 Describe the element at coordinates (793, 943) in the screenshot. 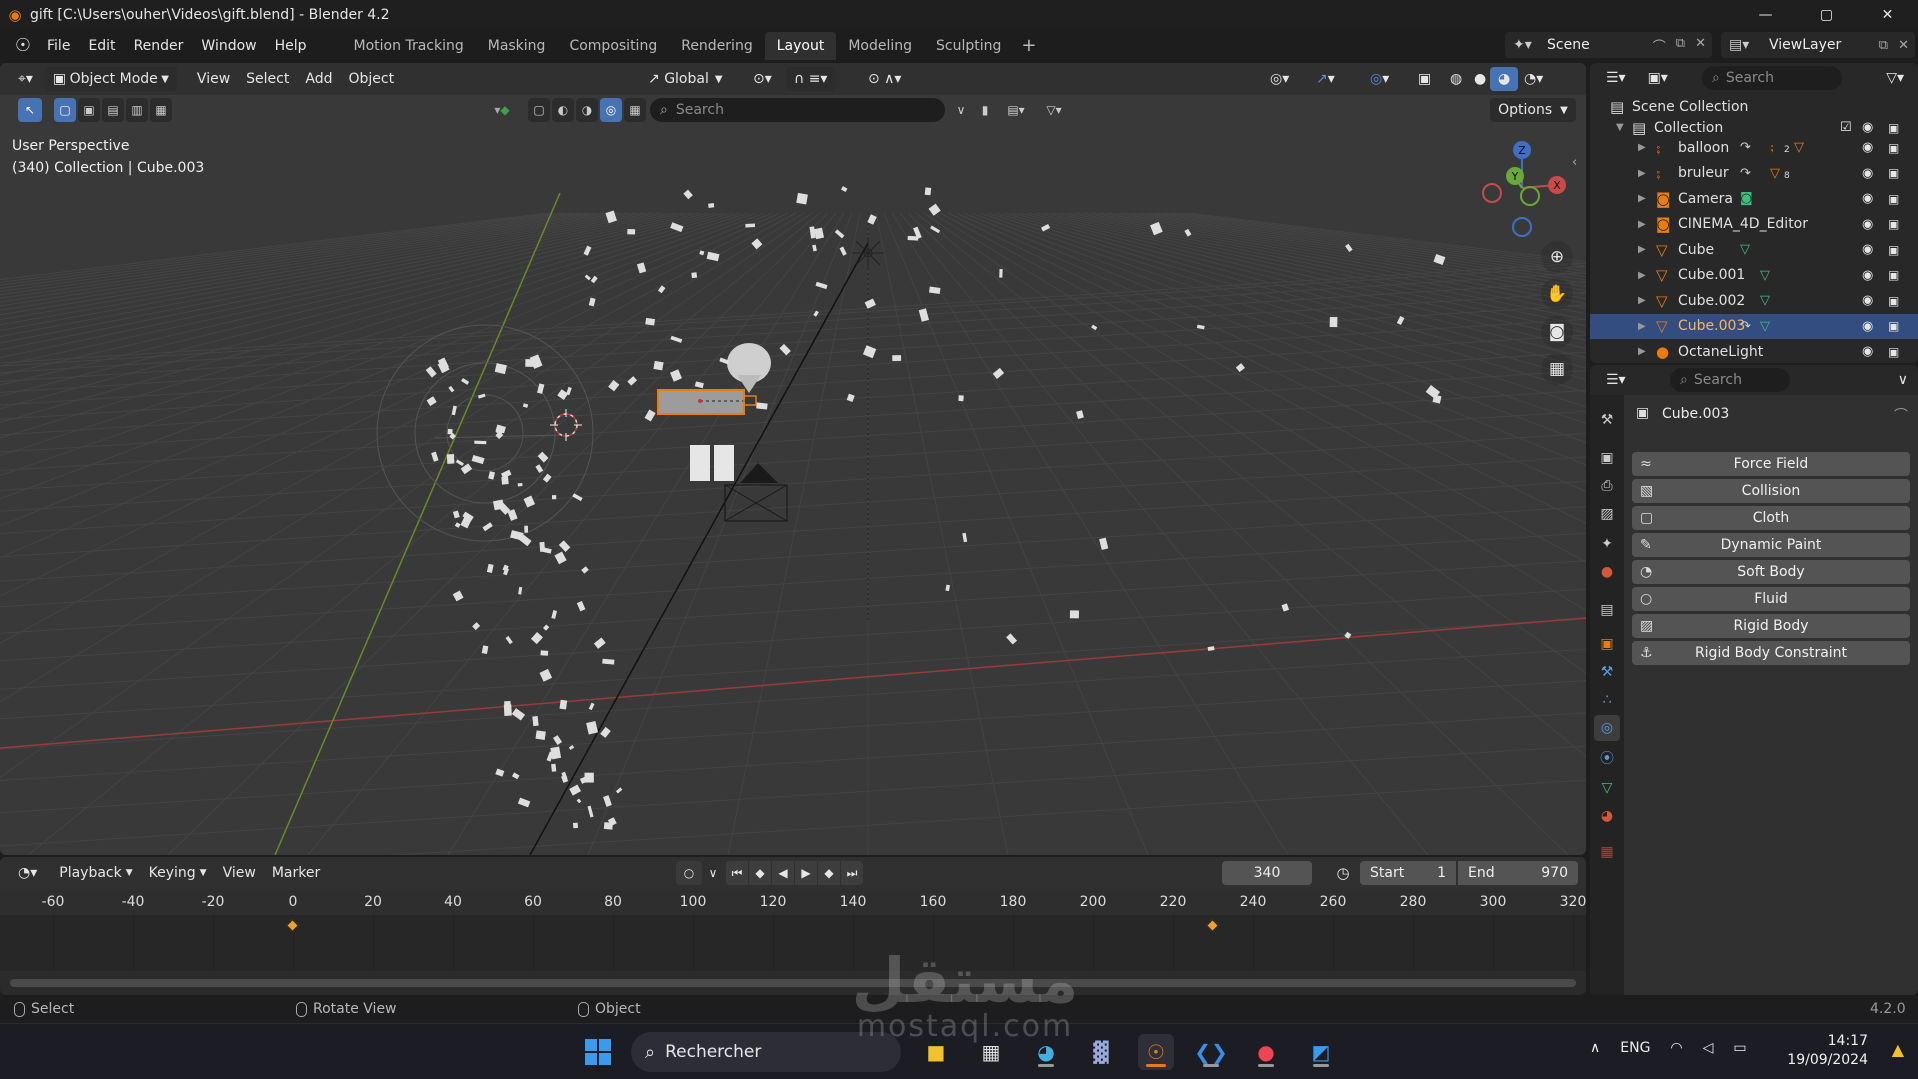

I see `timeline-keyframe-area` at that location.